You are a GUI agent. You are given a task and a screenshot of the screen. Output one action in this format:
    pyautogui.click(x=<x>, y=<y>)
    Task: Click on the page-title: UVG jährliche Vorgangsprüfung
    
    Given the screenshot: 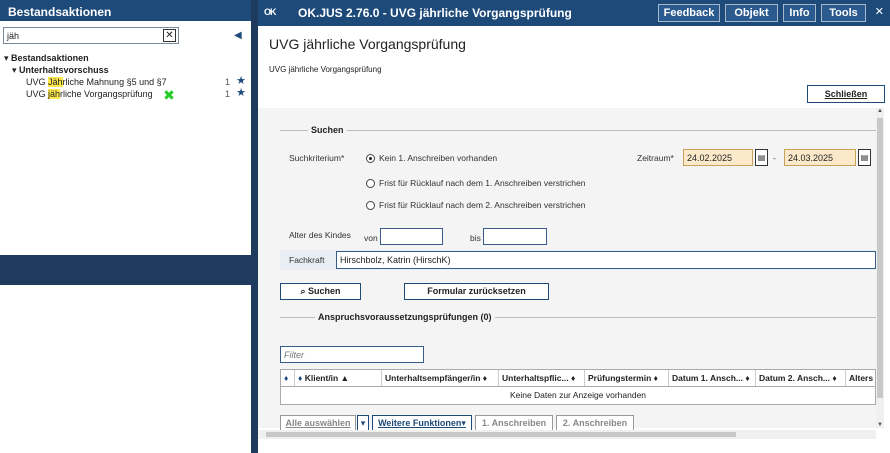 What is the action you would take?
    pyautogui.click(x=367, y=44)
    